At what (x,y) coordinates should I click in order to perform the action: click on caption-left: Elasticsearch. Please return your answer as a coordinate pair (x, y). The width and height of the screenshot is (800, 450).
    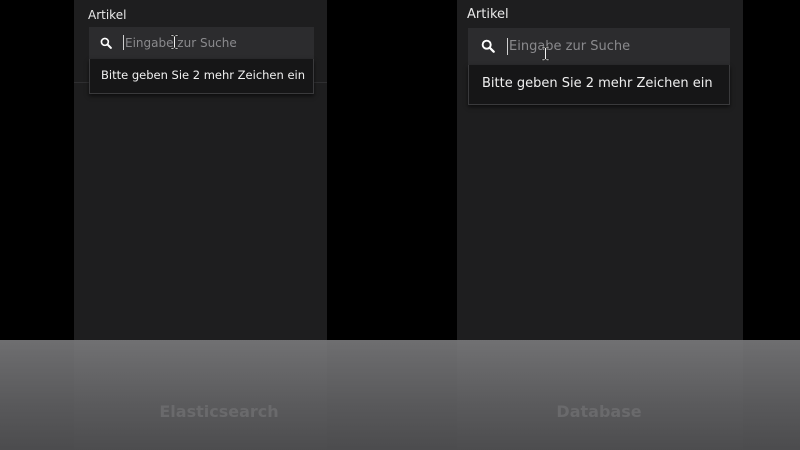
    Looking at the image, I should click on (219, 411).